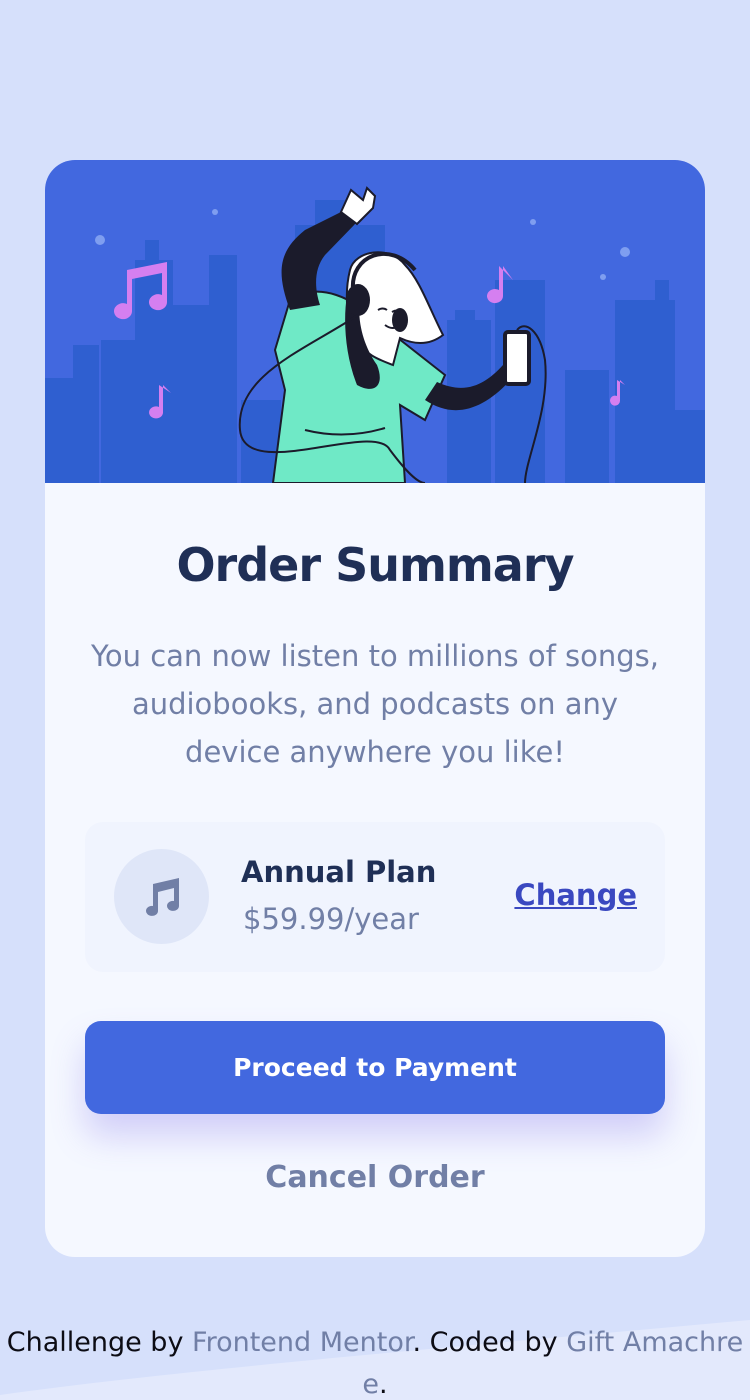 This screenshot has width=750, height=1400. Describe the element at coordinates (575, 895) in the screenshot. I see `change-plan-link: Change` at that location.